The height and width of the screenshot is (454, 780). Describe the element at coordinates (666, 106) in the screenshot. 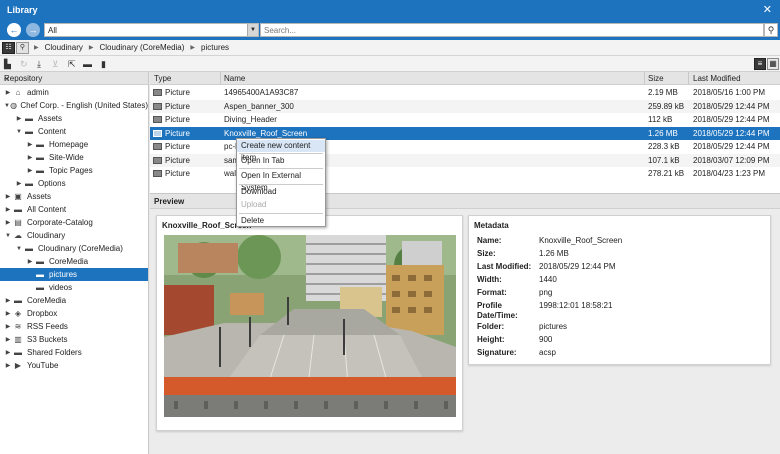

I see `cell-size: 259.89 kB` at that location.